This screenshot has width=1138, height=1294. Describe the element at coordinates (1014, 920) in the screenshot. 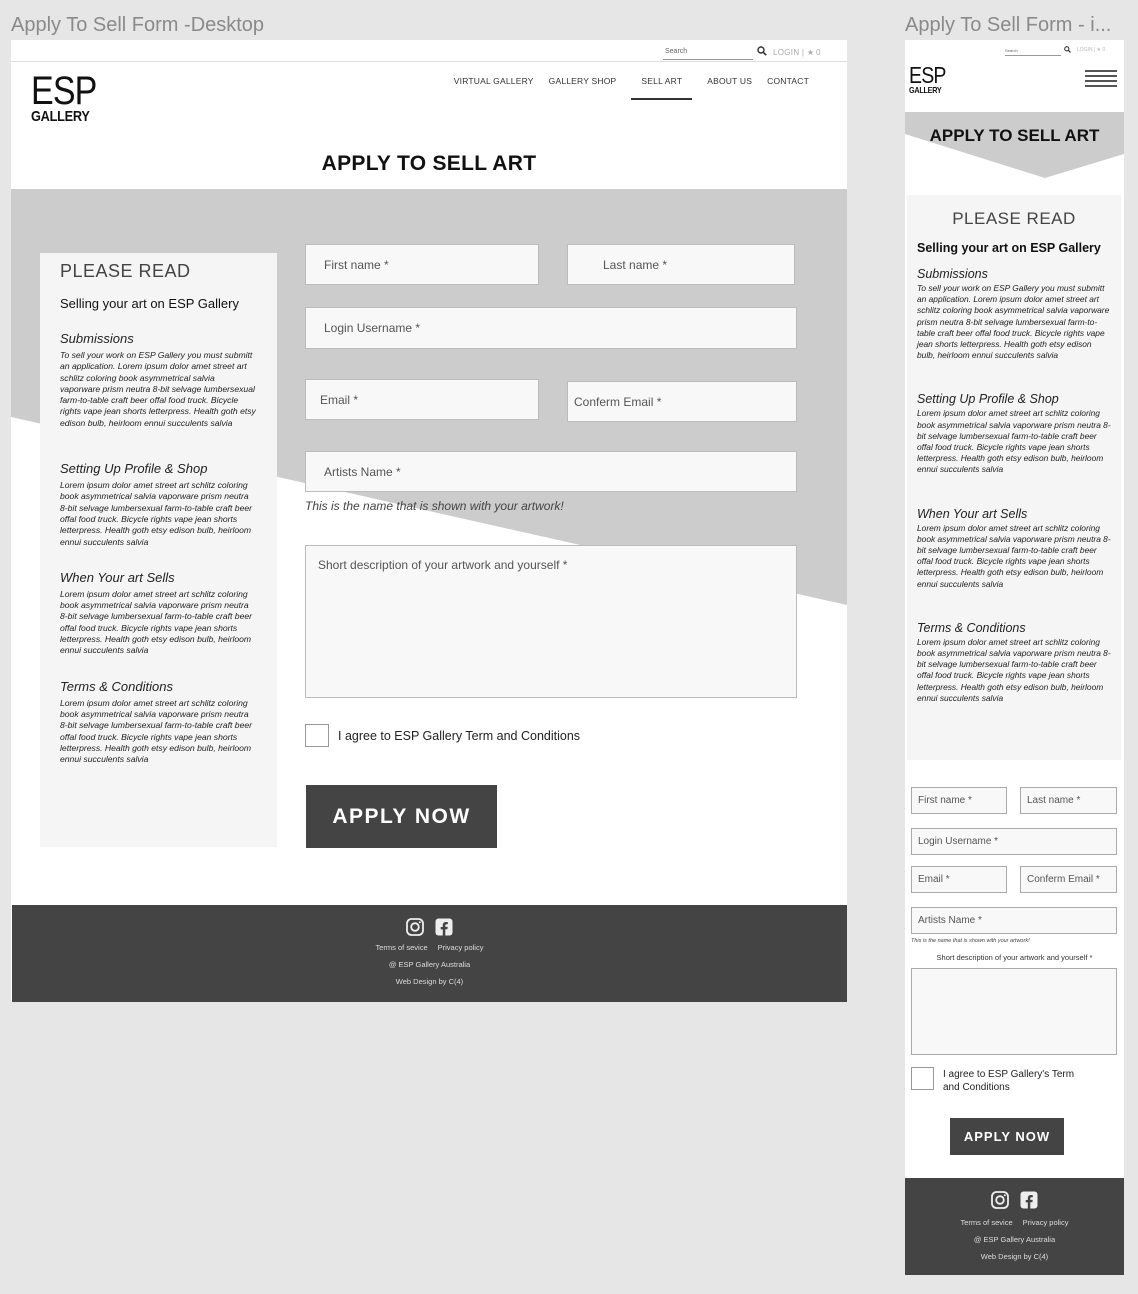

I see `mobile-artist-name-field: Artists Name *` at that location.